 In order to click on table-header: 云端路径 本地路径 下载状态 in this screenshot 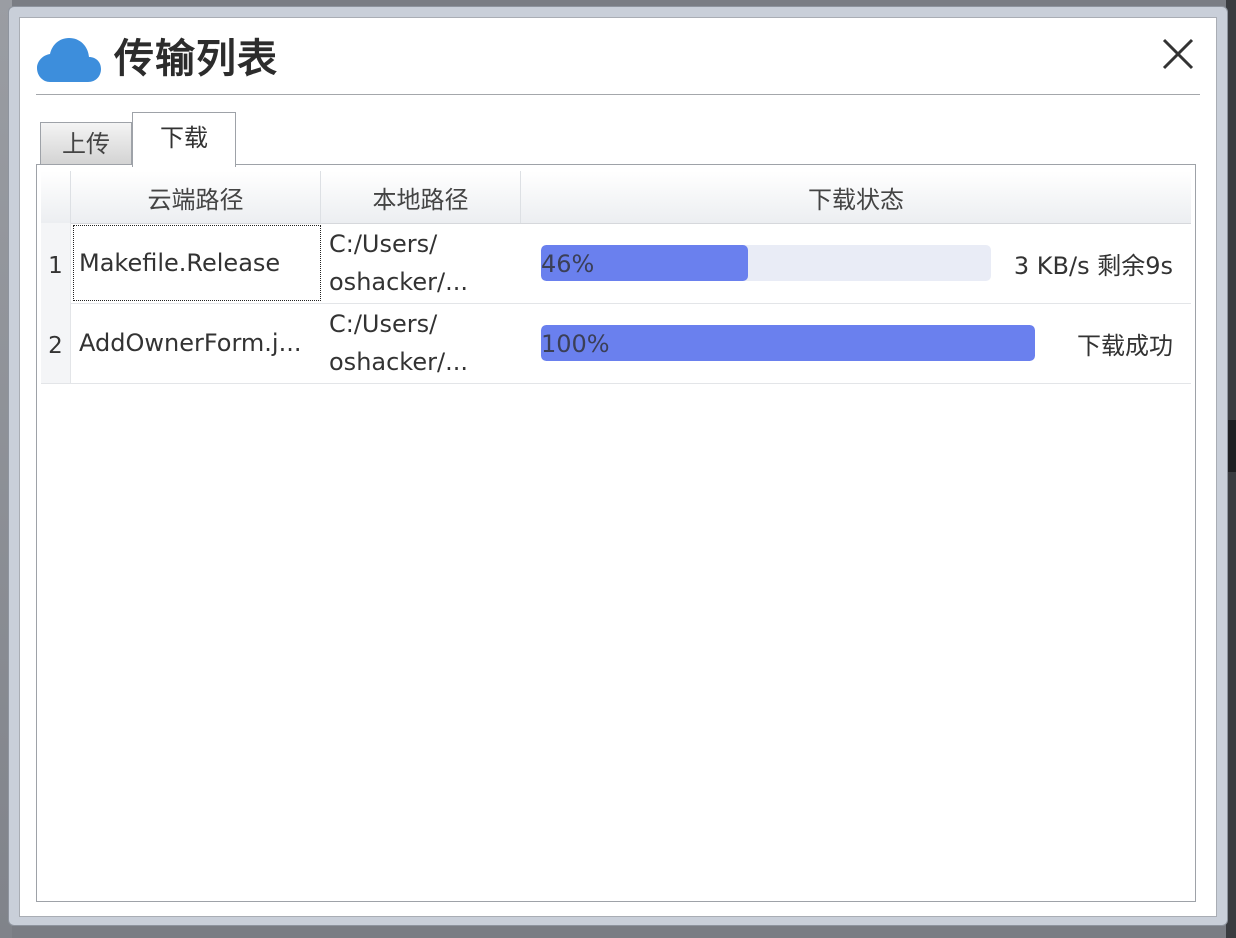, I will do `click(616, 197)`.